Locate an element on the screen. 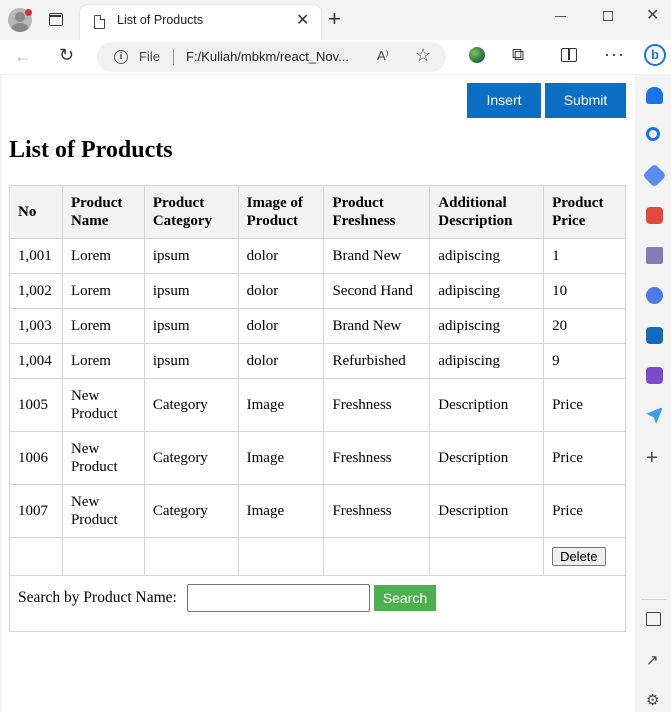 The image size is (671, 712). address-prefix: File is located at coordinates (149, 56).